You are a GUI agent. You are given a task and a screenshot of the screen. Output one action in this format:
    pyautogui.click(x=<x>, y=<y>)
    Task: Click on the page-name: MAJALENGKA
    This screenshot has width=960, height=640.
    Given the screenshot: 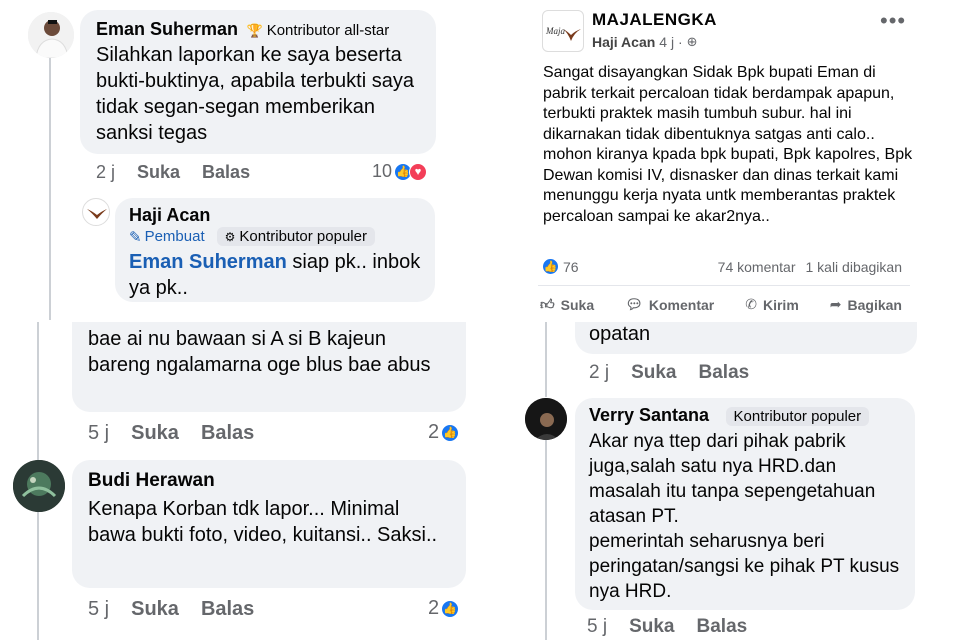 What is the action you would take?
    pyautogui.click(x=654, y=20)
    